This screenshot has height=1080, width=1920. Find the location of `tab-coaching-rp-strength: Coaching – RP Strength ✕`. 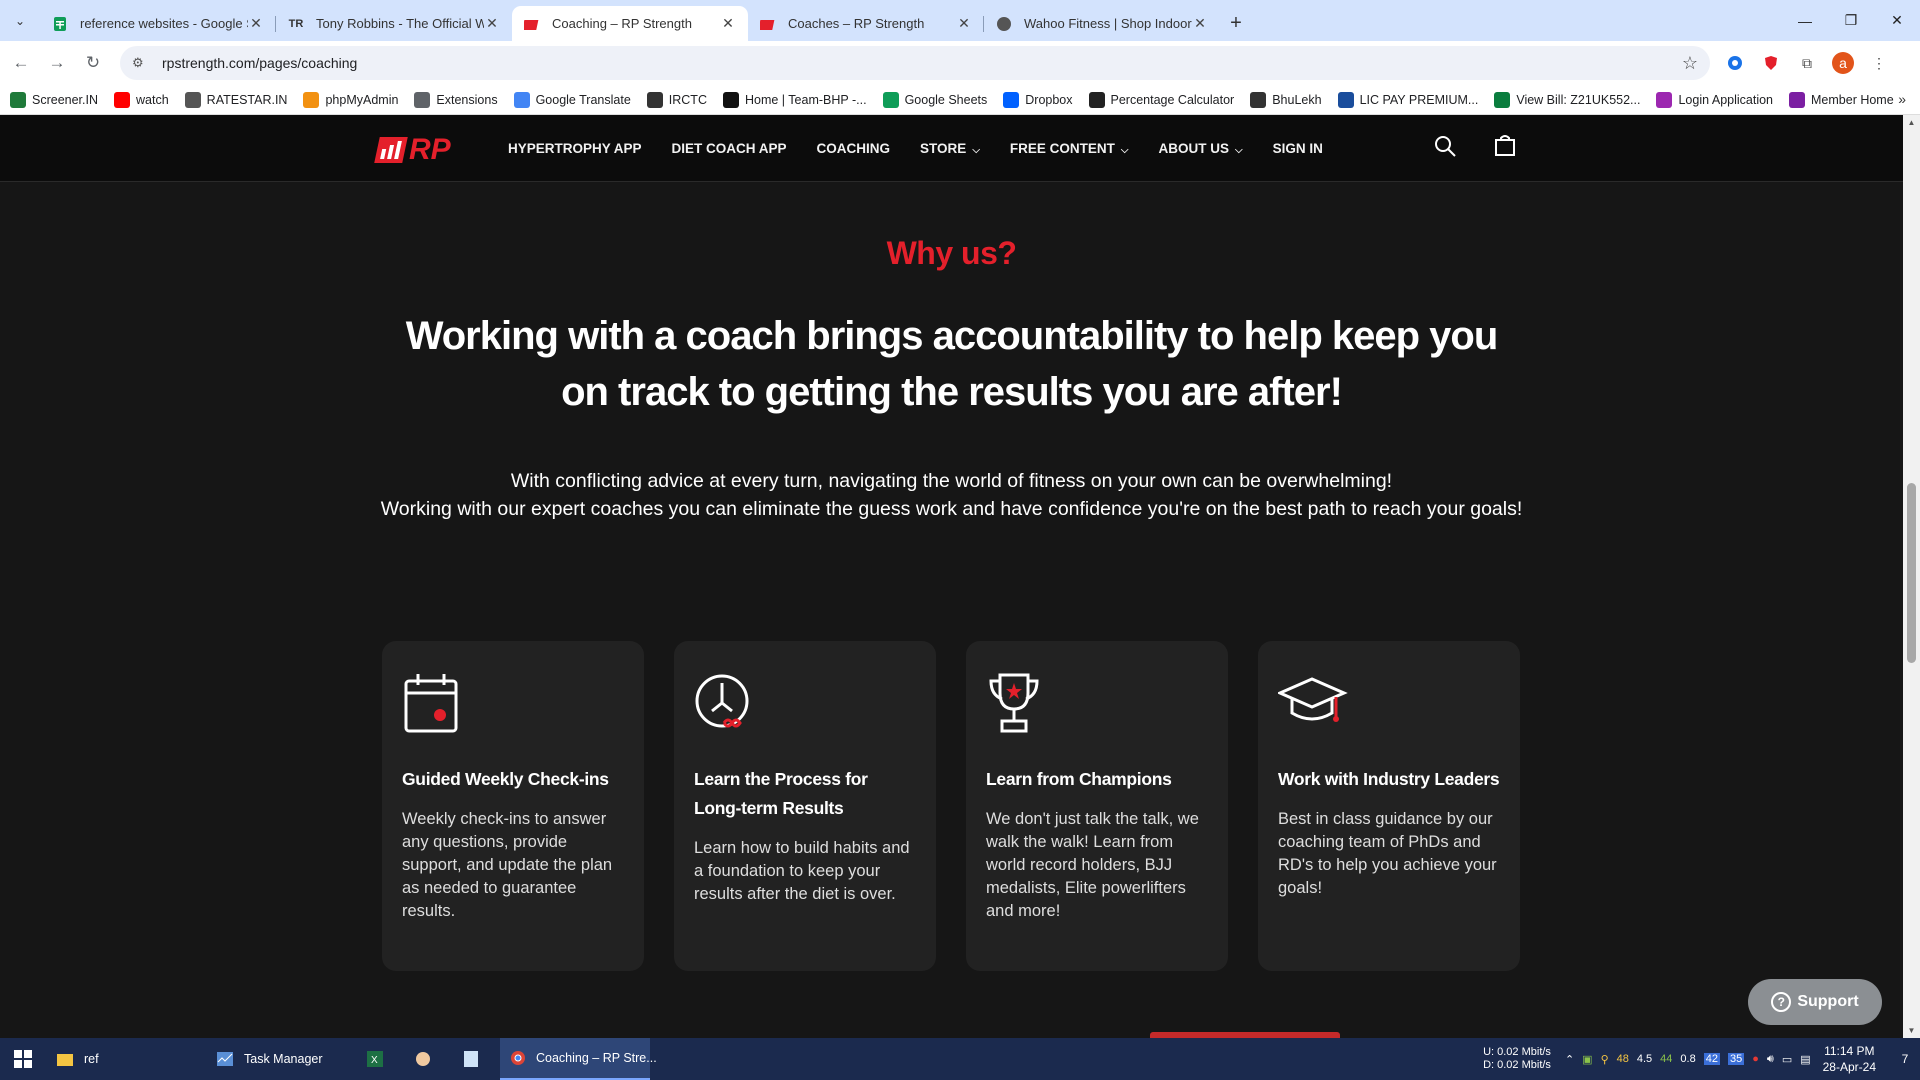

tab-coaching-rp-strength: Coaching – RP Strength ✕ is located at coordinates (630, 23).